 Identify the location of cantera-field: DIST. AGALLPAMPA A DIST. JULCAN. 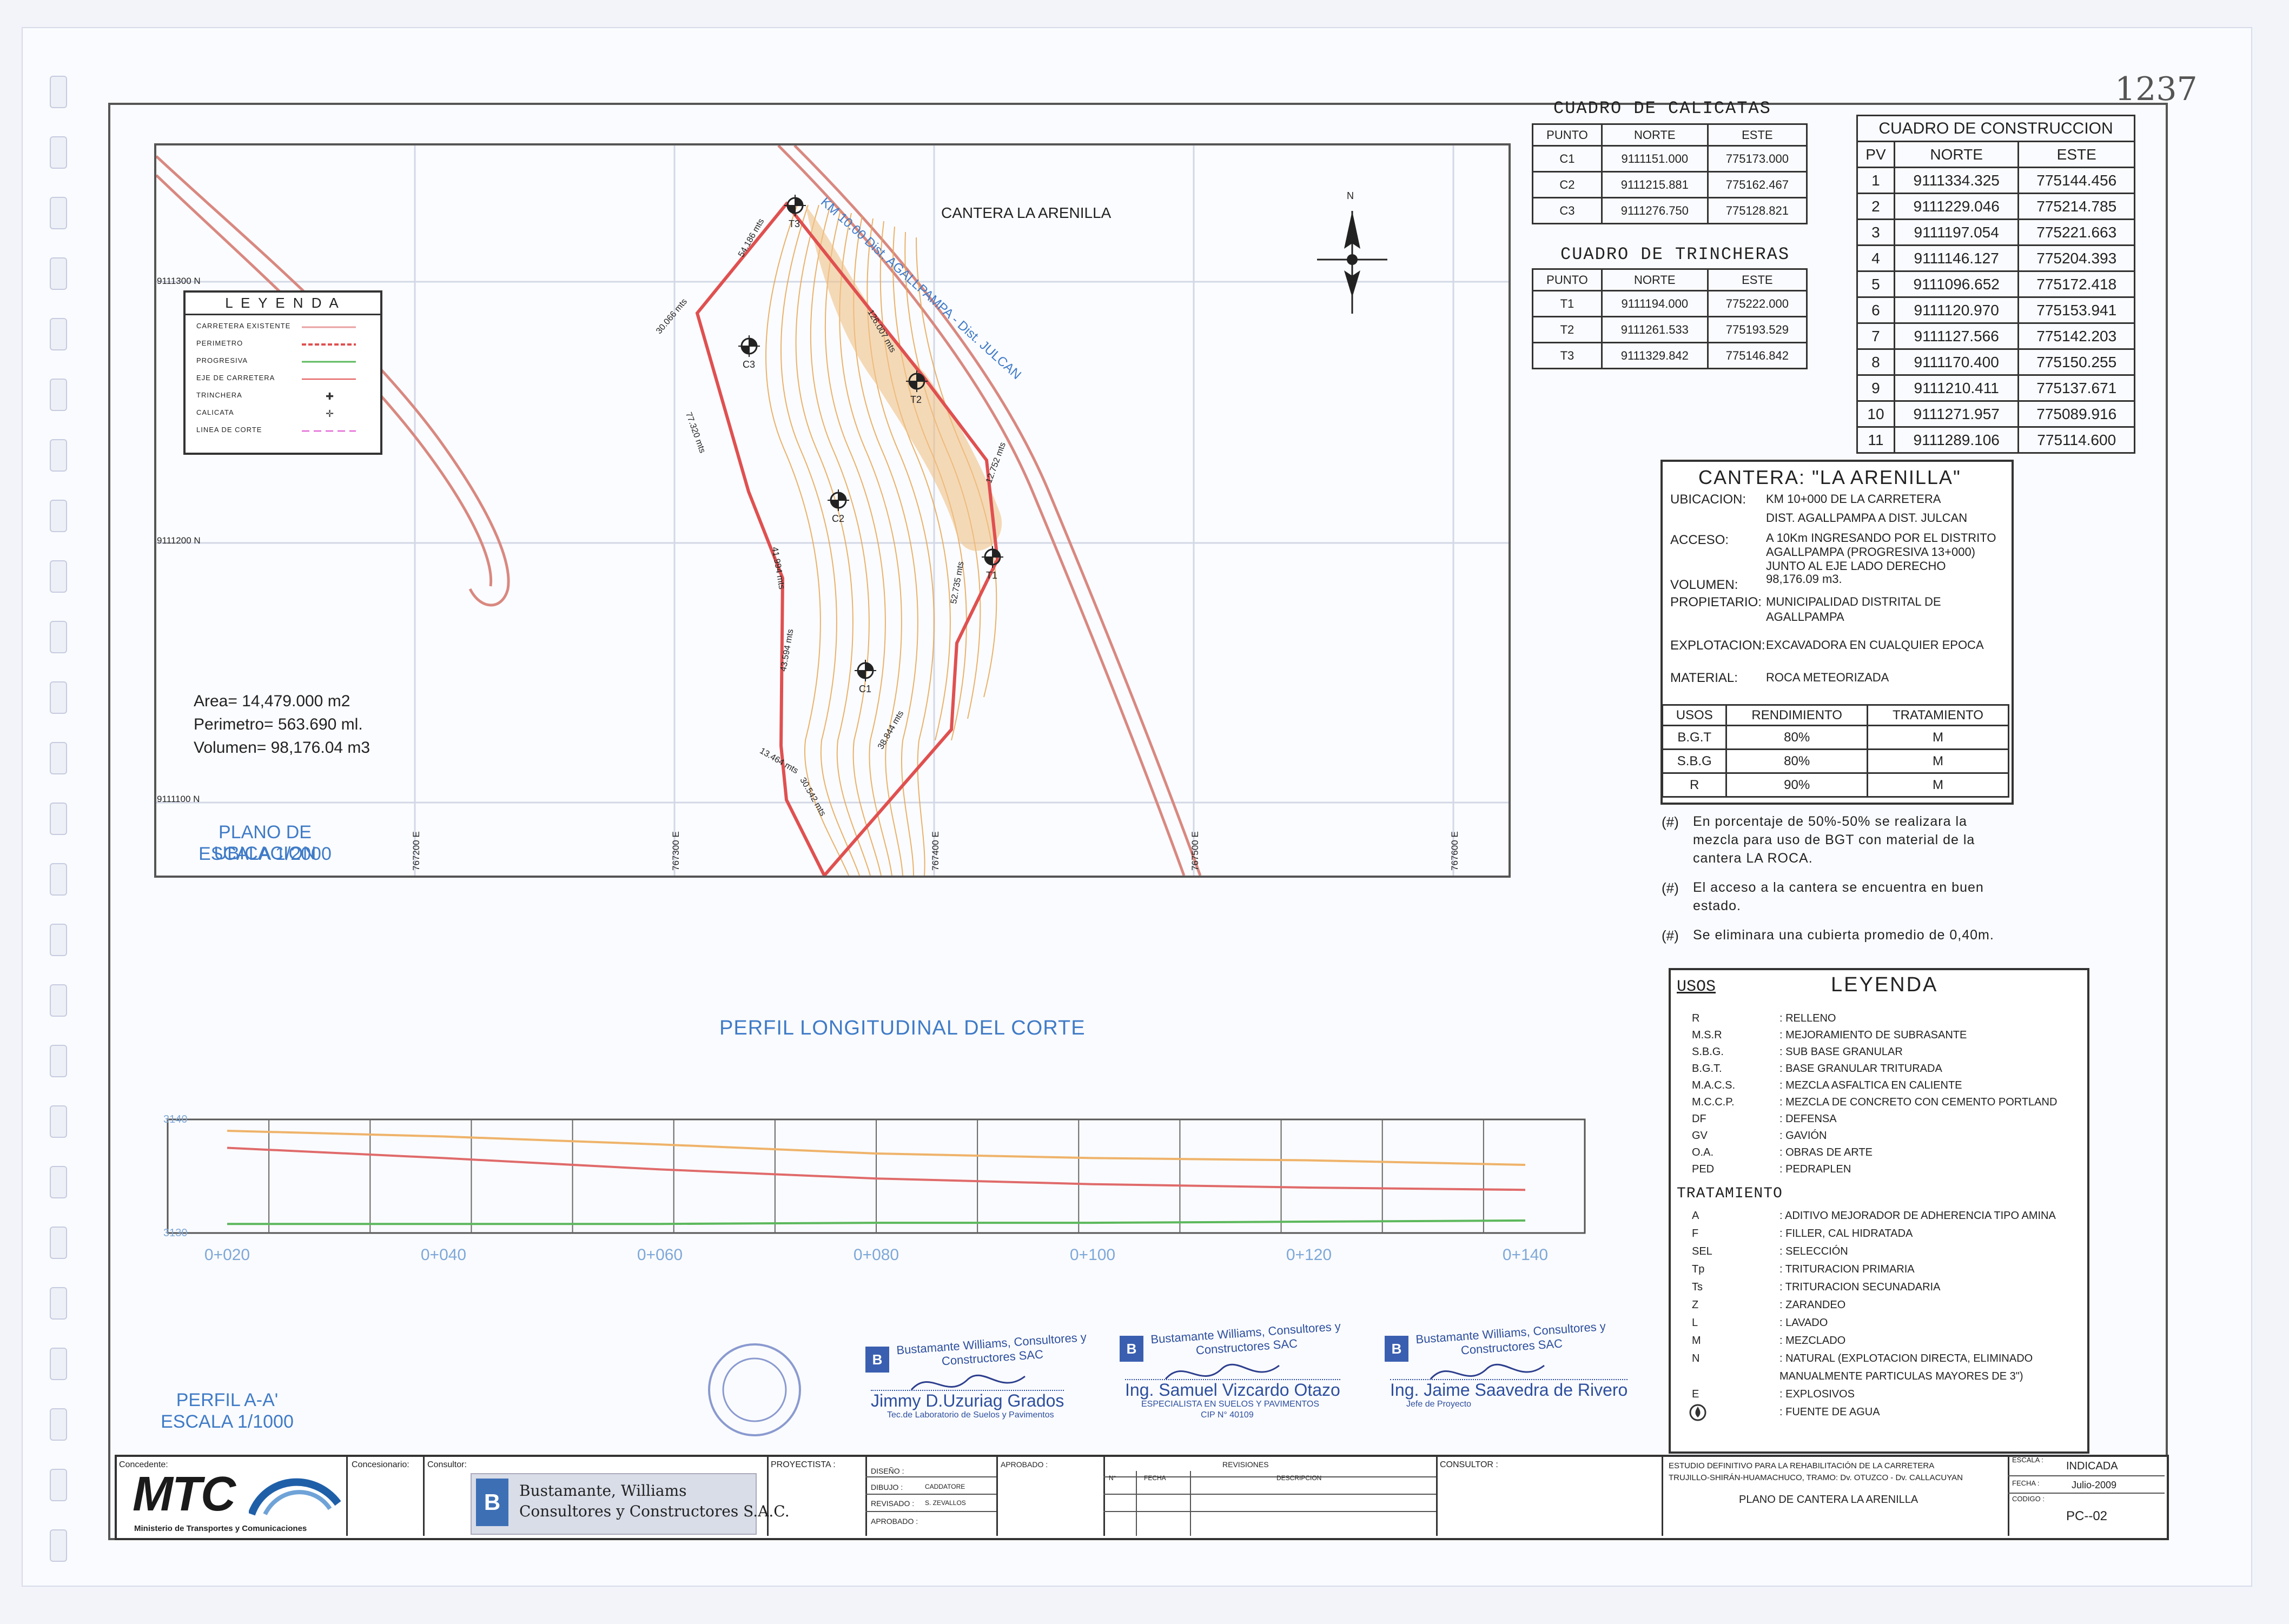
(1867, 518).